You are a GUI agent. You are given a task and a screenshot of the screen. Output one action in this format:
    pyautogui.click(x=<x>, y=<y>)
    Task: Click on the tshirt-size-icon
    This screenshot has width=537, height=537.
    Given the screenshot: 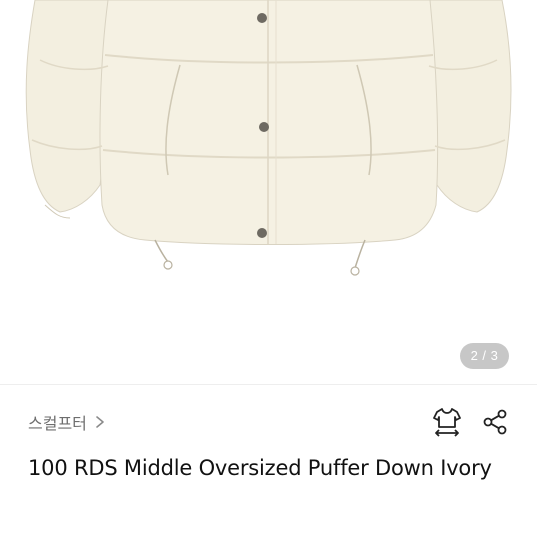 What is the action you would take?
    pyautogui.click(x=447, y=422)
    